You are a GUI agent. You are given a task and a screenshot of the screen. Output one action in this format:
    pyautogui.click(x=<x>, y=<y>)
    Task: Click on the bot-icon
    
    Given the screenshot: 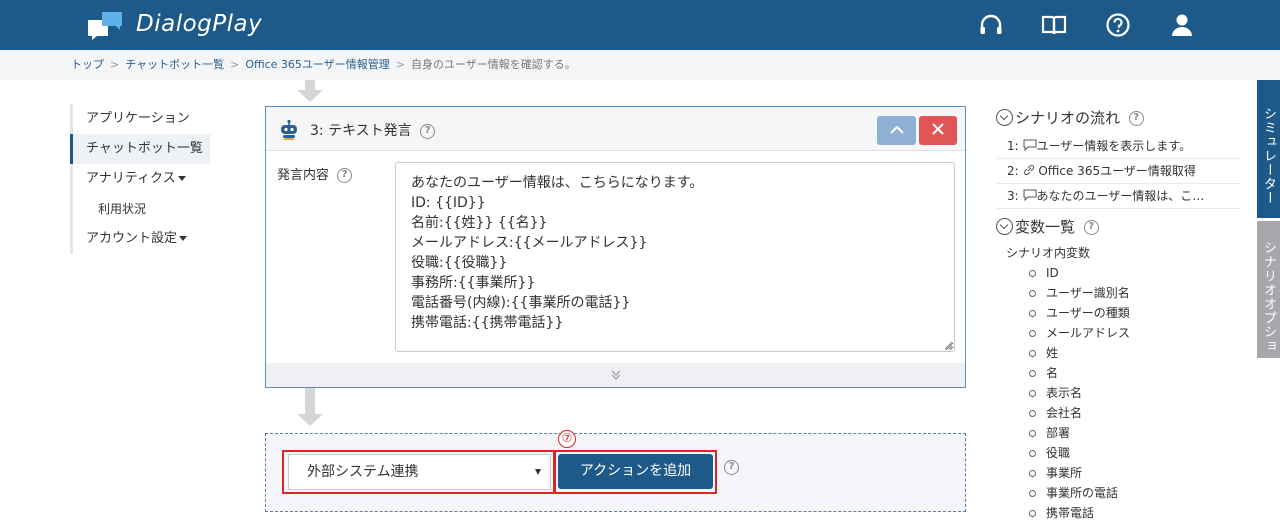 What is the action you would take?
    pyautogui.click(x=289, y=129)
    